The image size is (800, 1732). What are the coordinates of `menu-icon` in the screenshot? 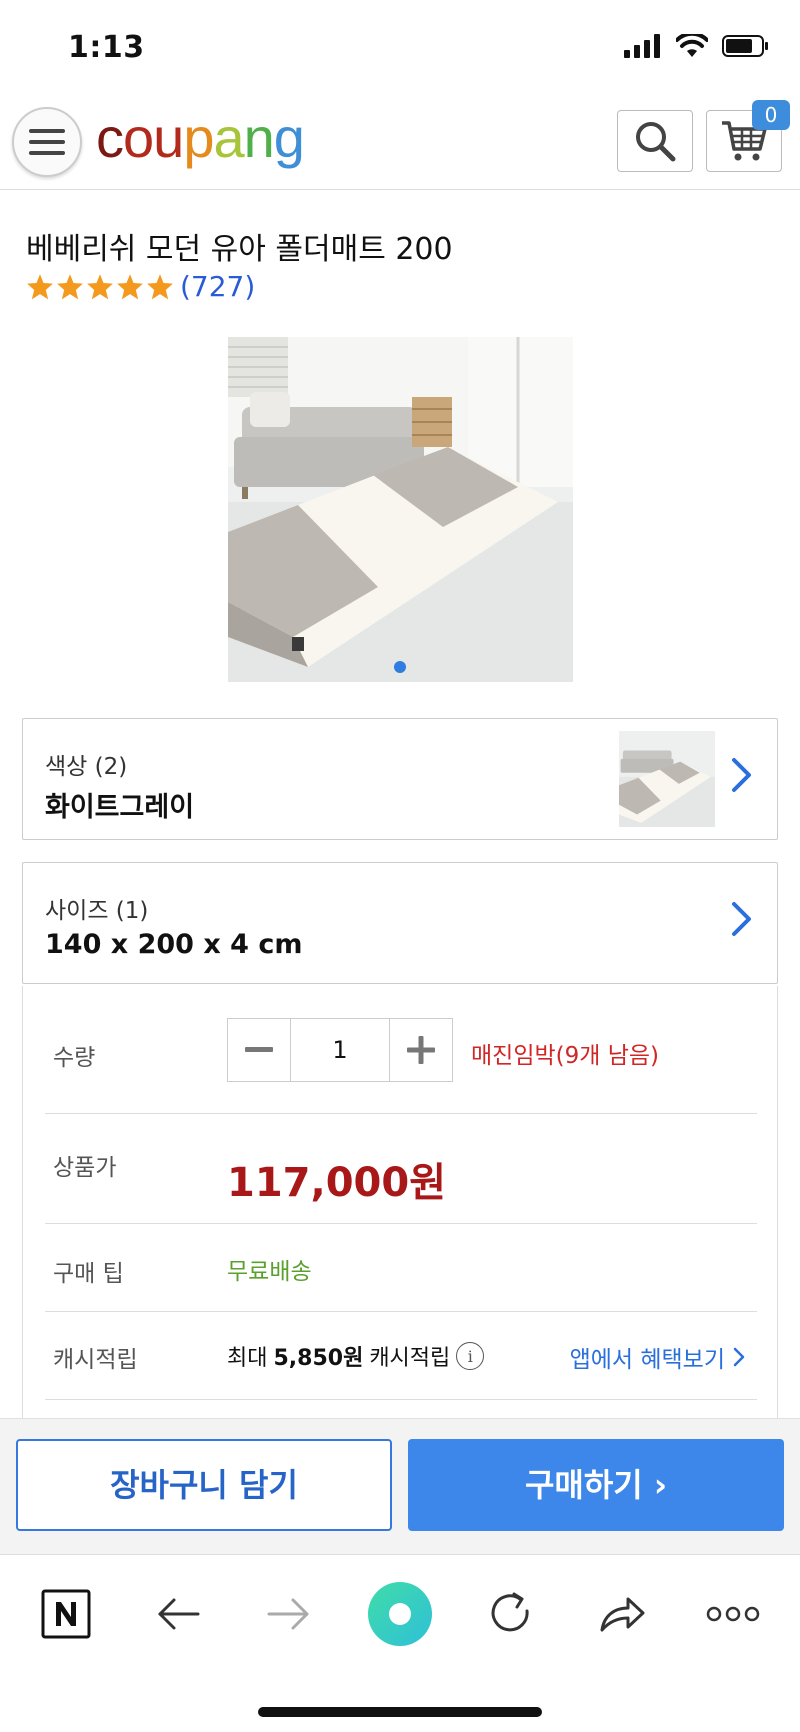 It's located at (47, 142).